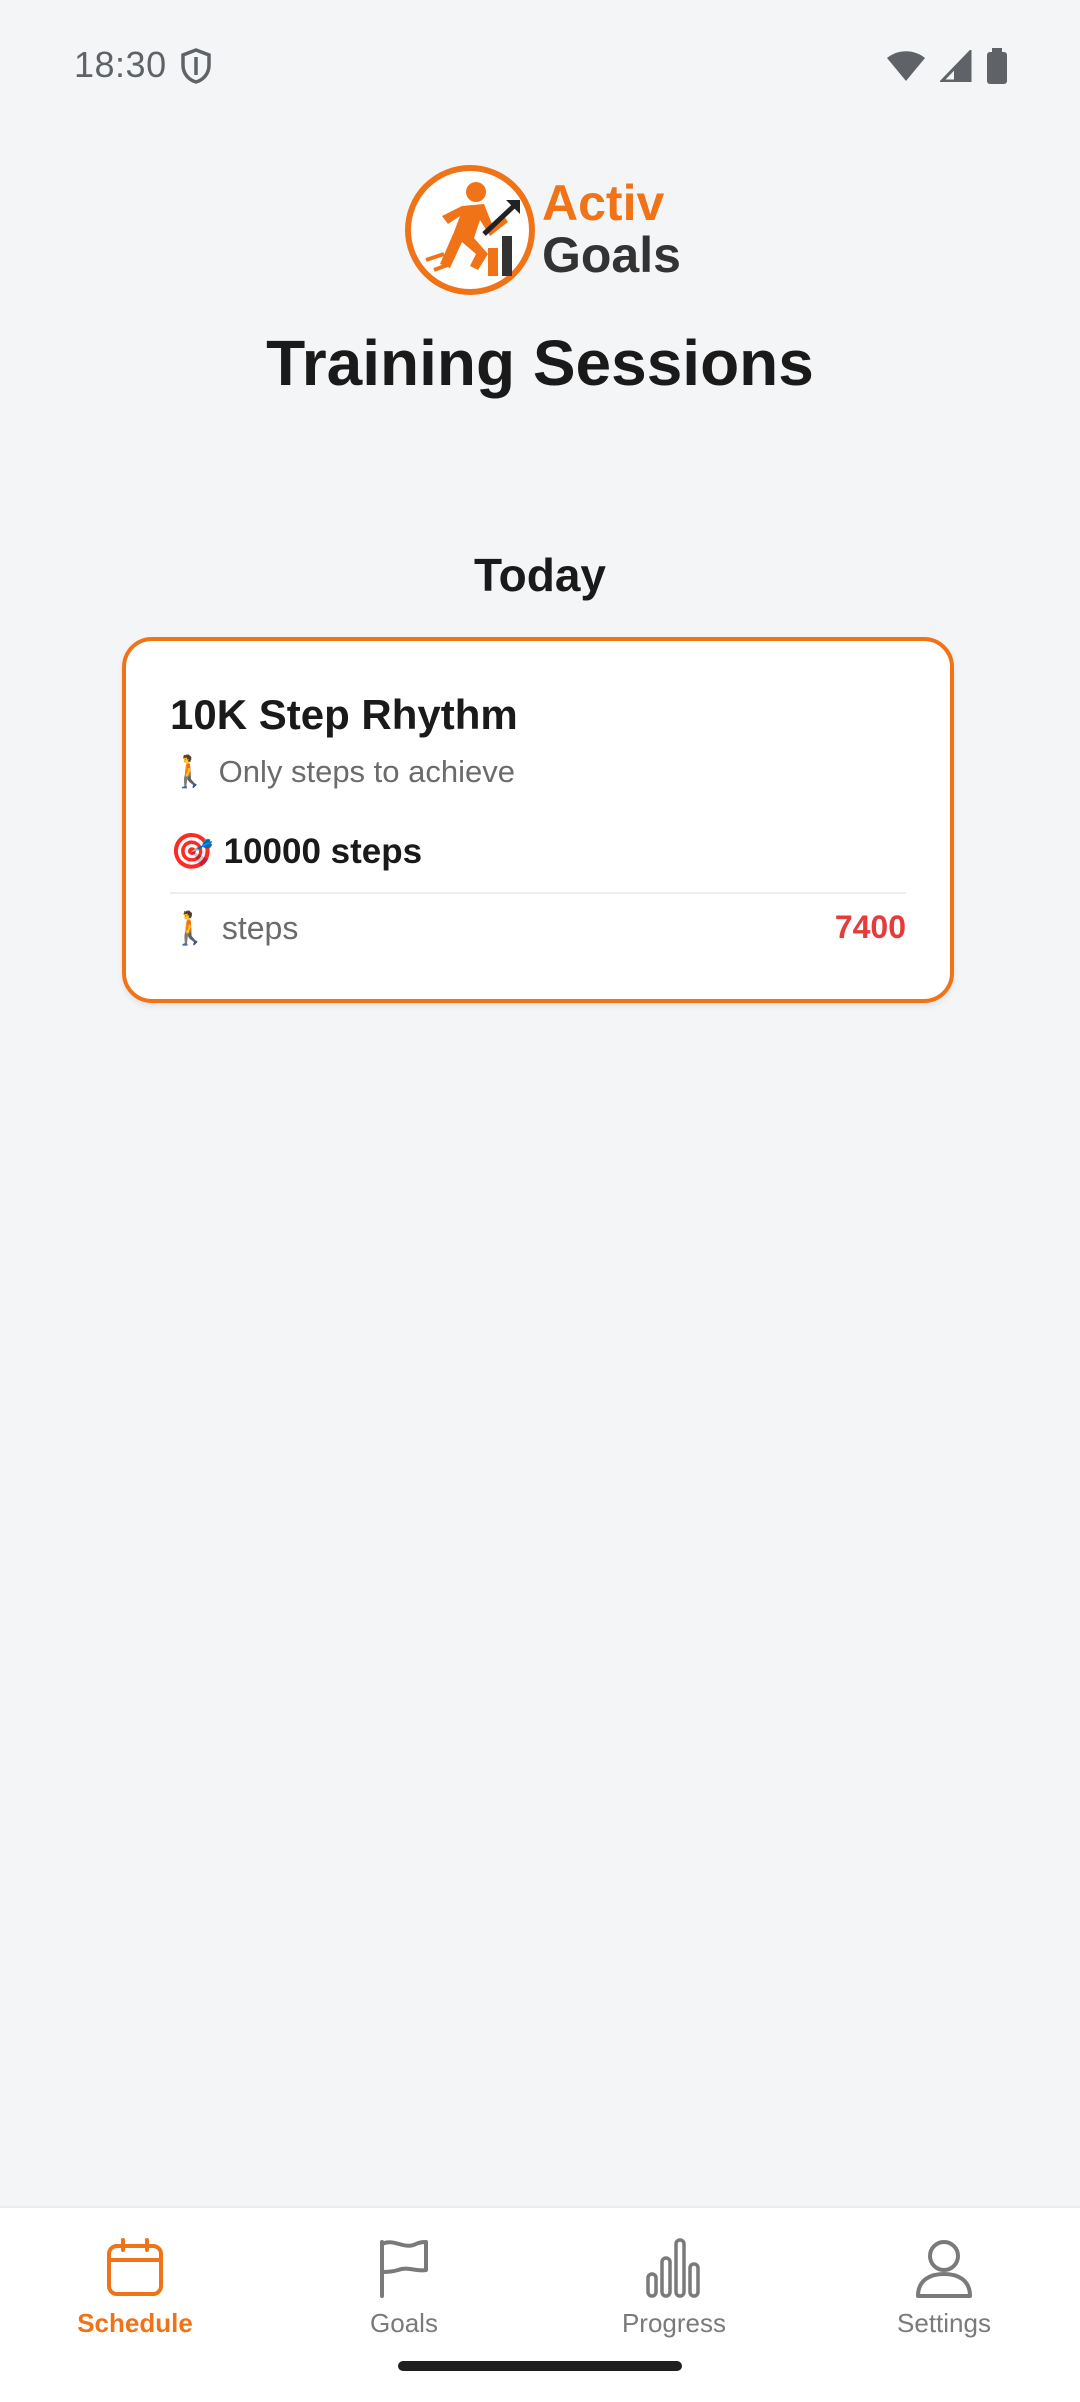  I want to click on bar-chart-icon, so click(673, 2268).